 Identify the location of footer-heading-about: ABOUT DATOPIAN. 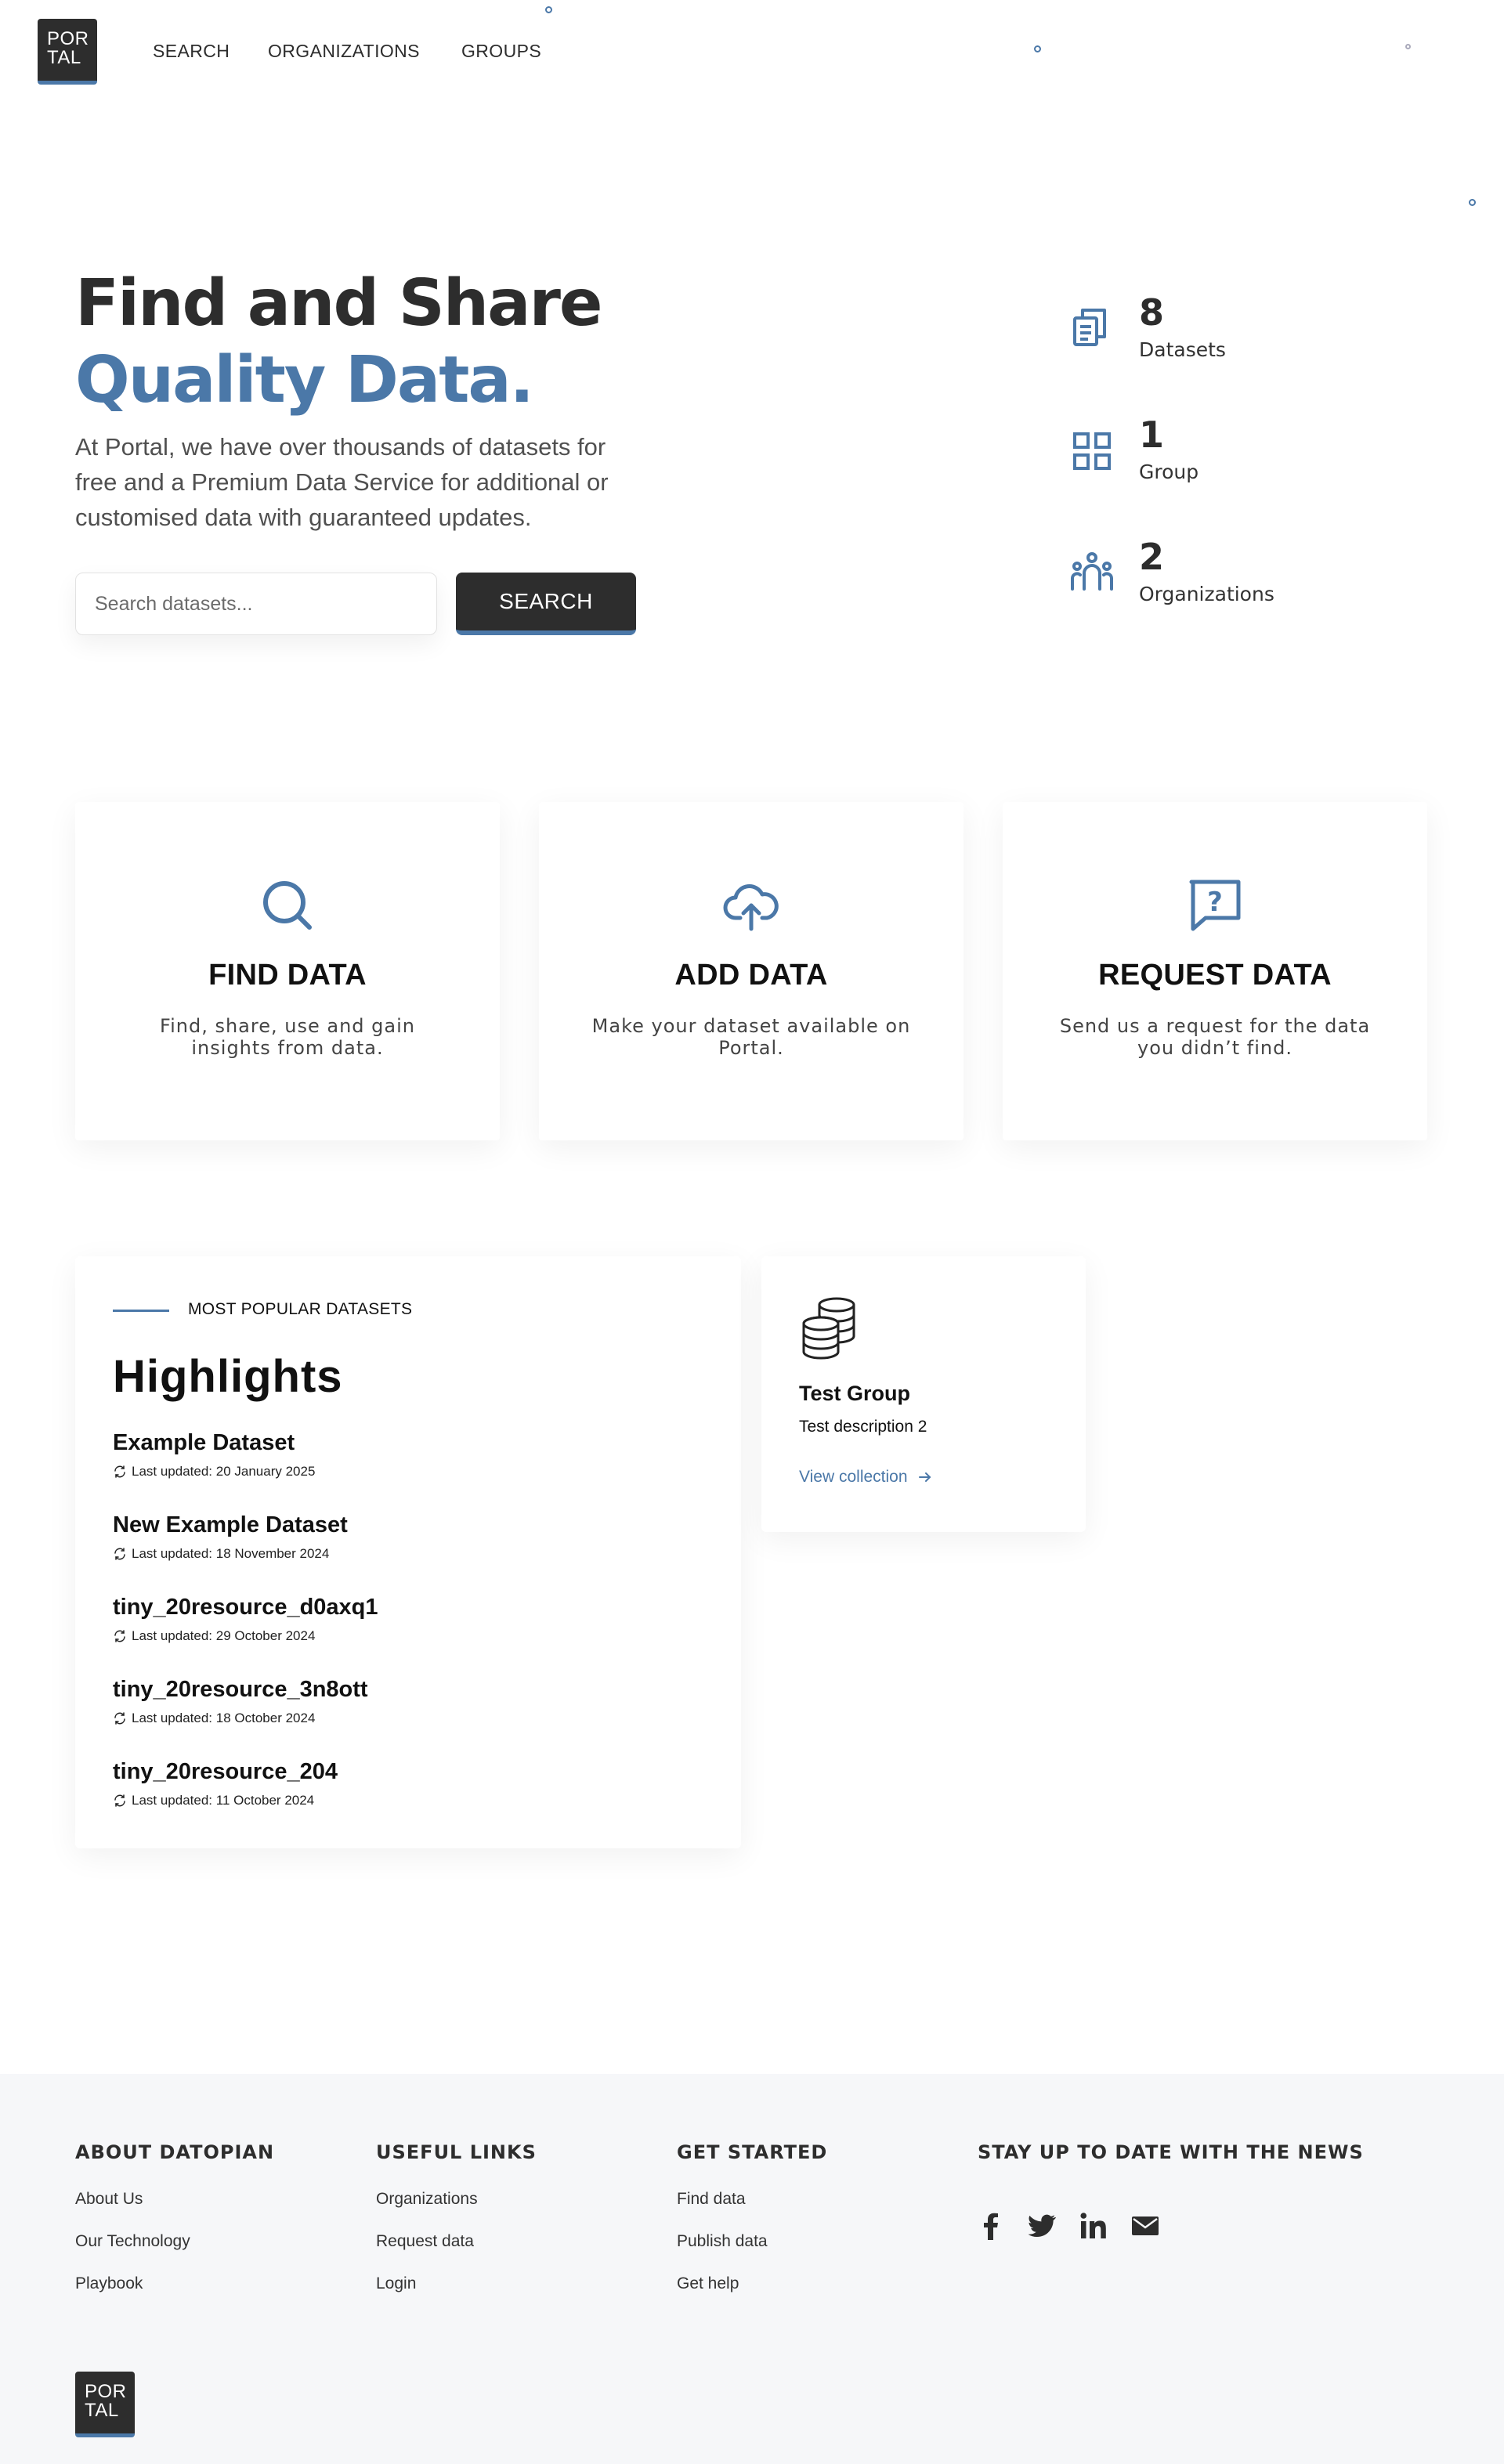
(175, 2152).